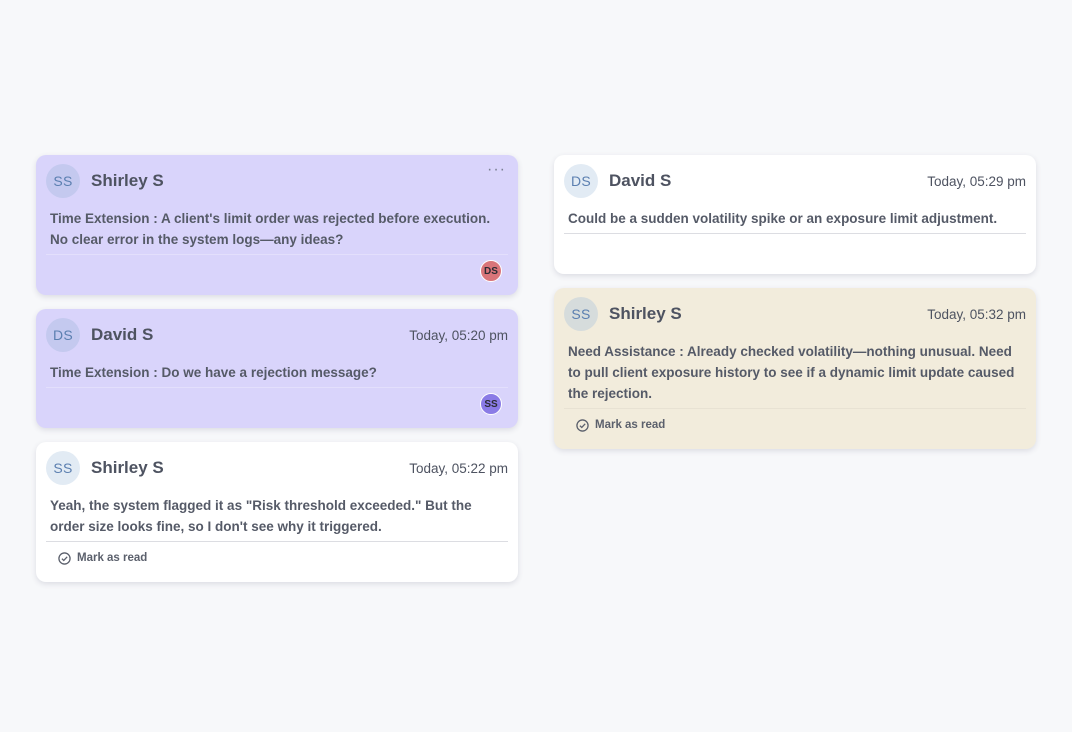  Describe the element at coordinates (277, 271) in the screenshot. I see `message-footer: DS` at that location.